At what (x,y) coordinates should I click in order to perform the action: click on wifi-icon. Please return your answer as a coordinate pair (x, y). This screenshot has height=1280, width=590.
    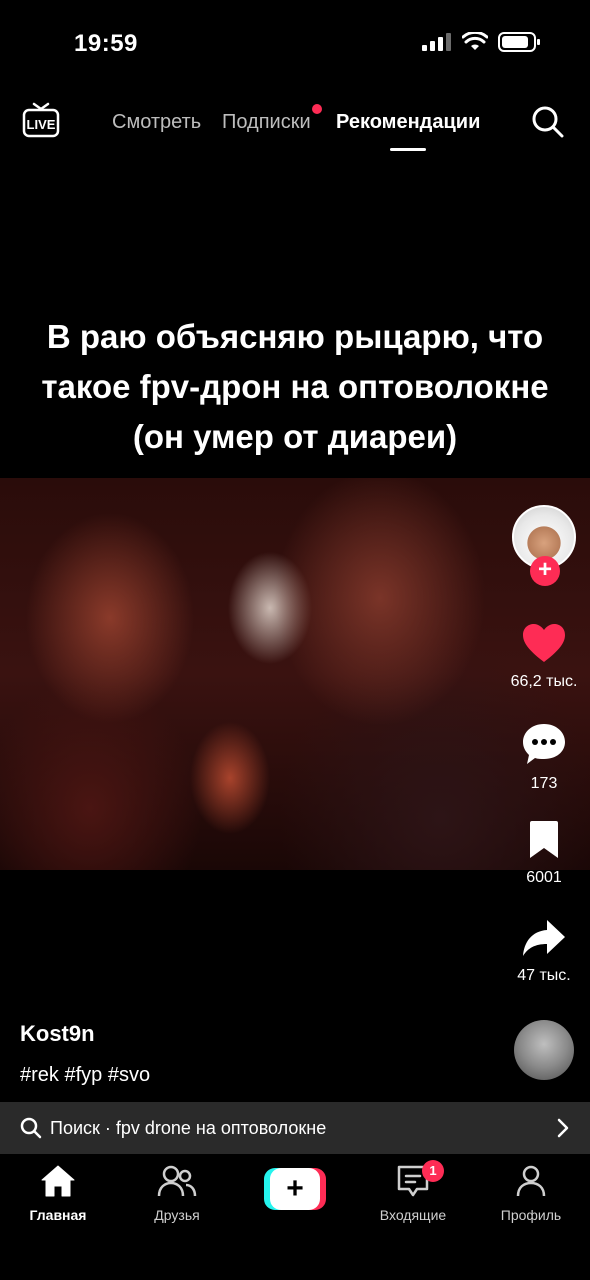
    Looking at the image, I should click on (475, 41).